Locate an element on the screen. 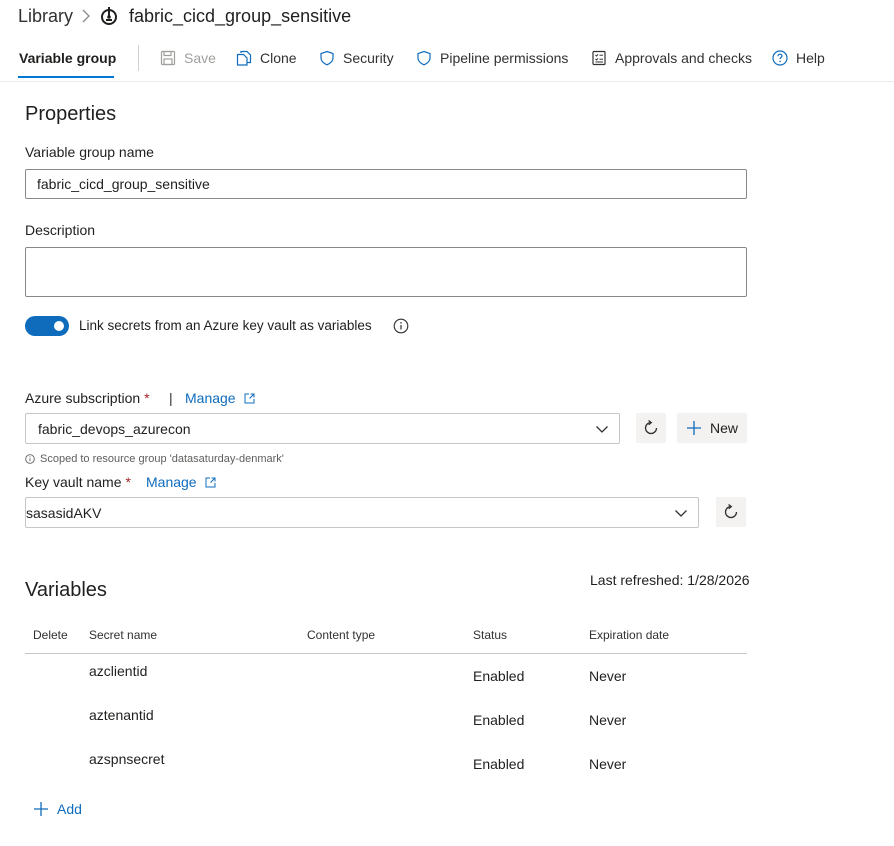 The height and width of the screenshot is (846, 894). chevron-right-icon is located at coordinates (86, 16).